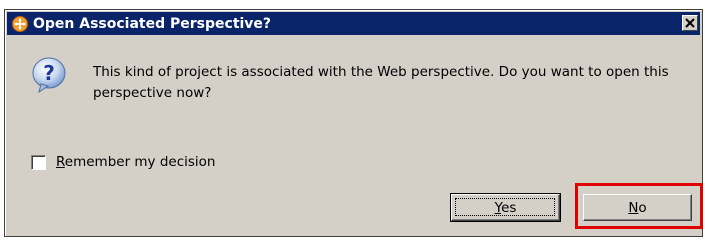 The height and width of the screenshot is (244, 705). What do you see at coordinates (639, 206) in the screenshot?
I see `highlight-box` at bounding box center [639, 206].